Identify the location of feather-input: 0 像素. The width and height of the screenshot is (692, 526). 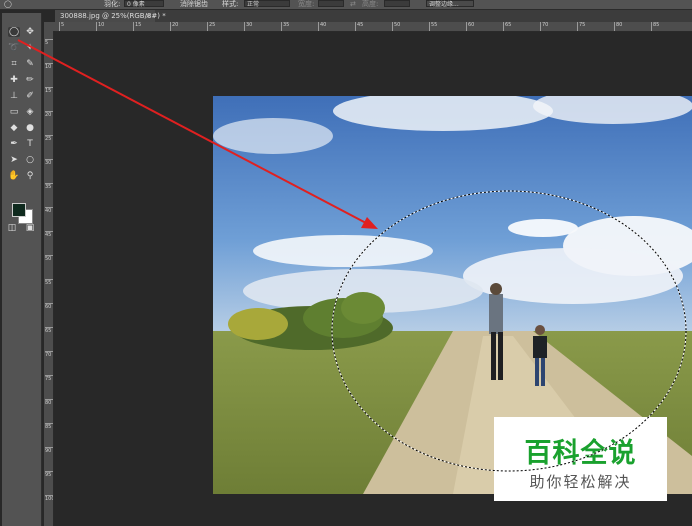
(144, 4).